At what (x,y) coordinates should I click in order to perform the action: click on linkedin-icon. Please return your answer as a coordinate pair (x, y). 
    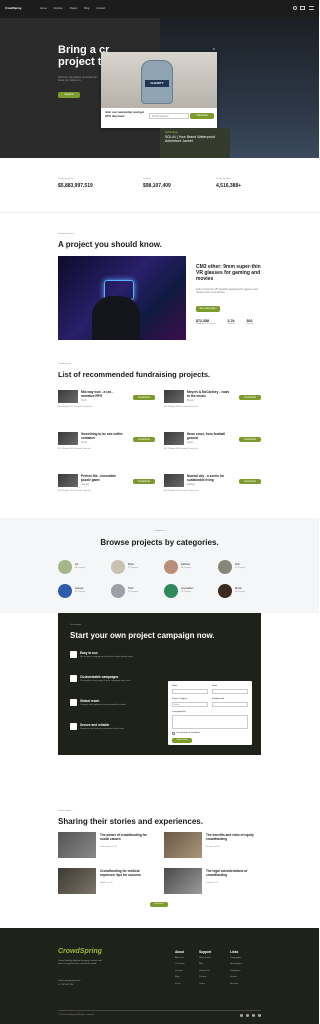
    Looking at the image, I should click on (259, 1015).